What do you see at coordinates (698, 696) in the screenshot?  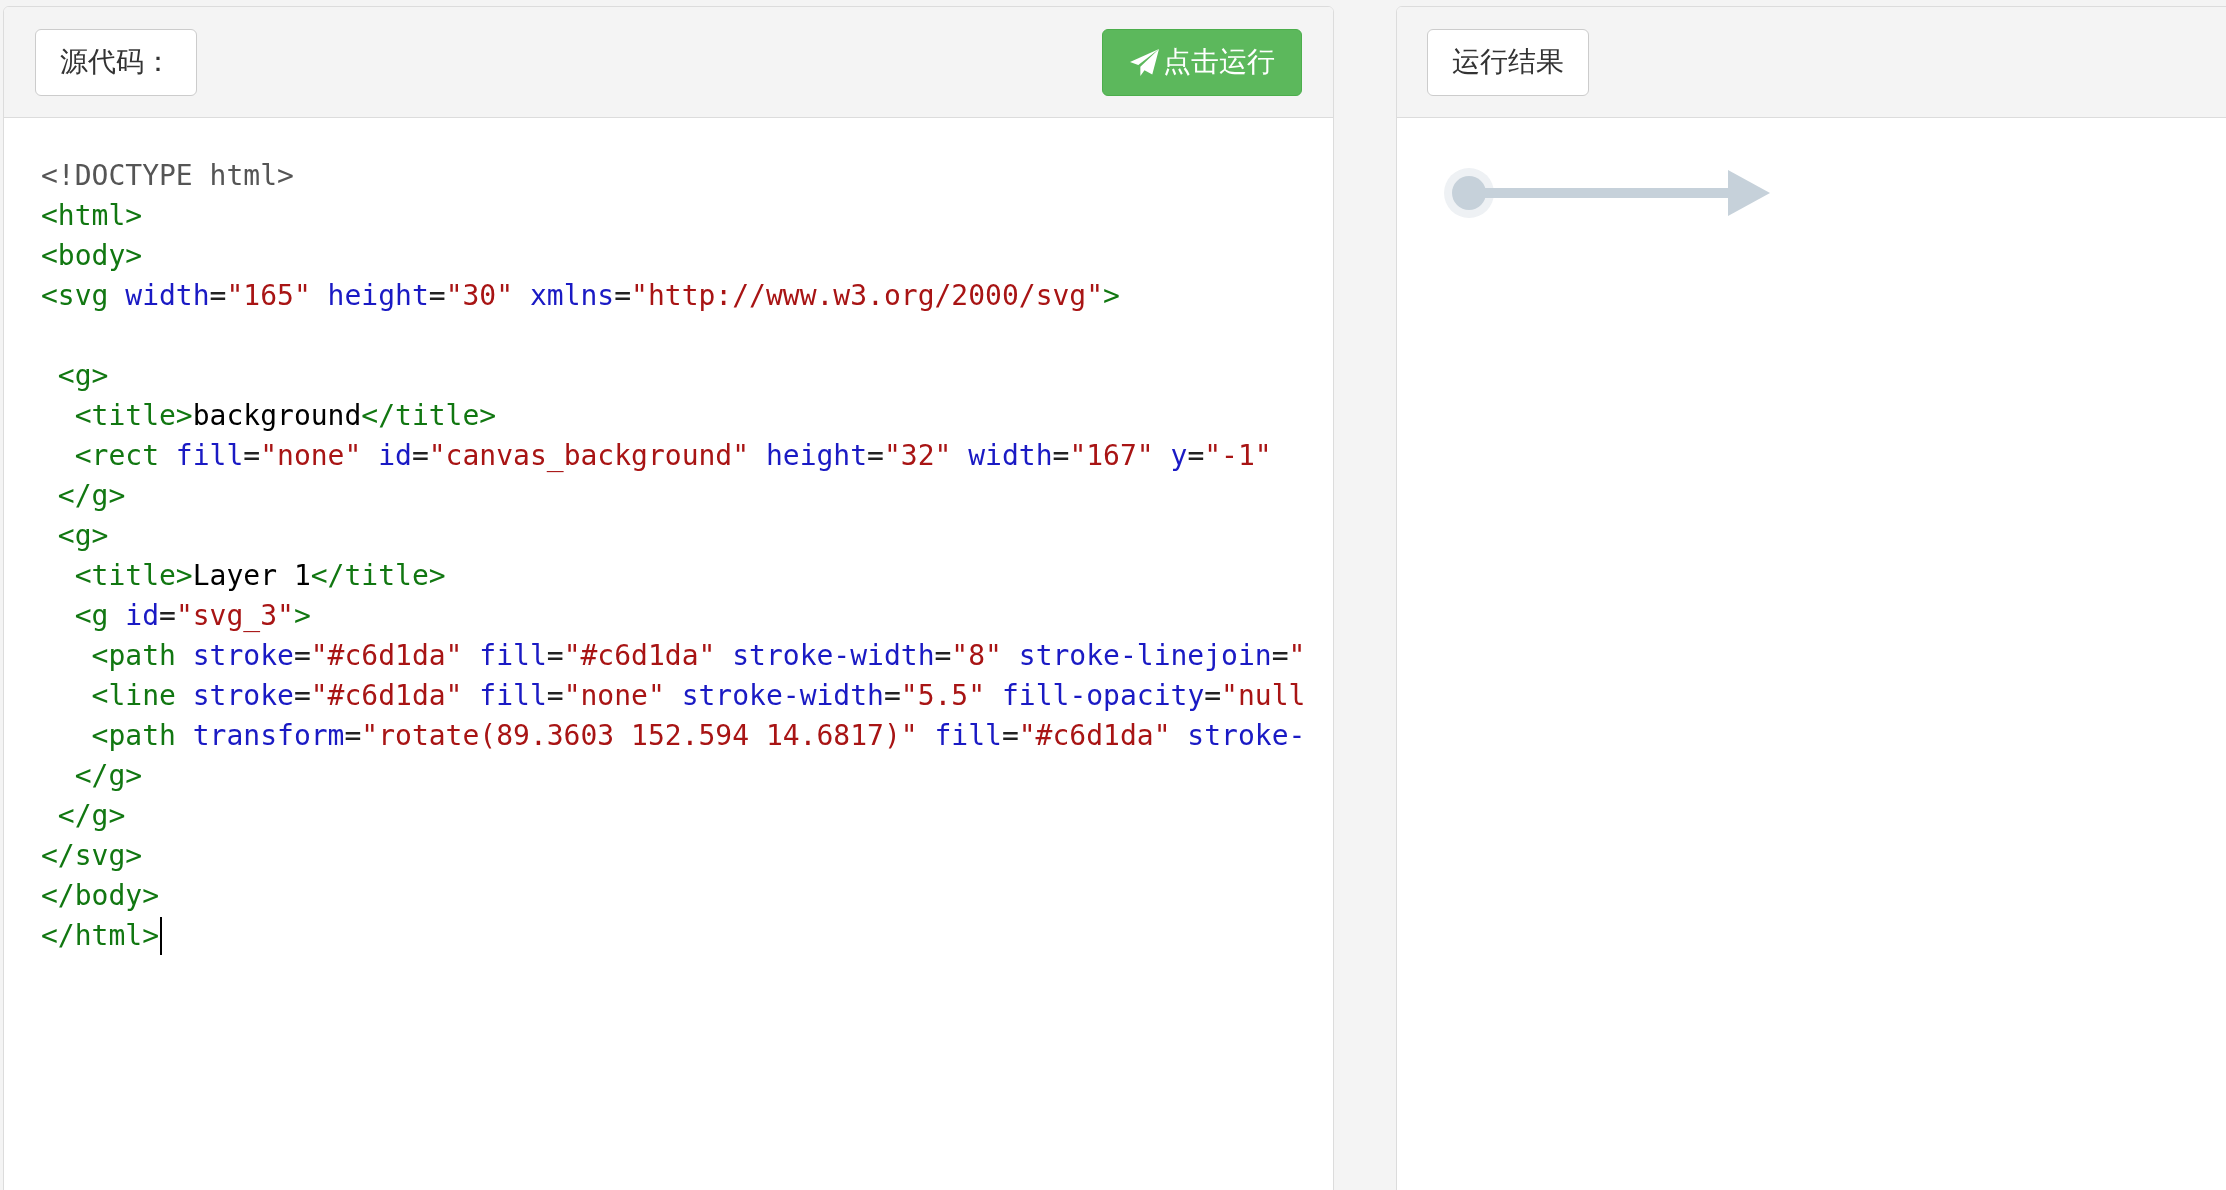 I see `code-line: <line stroke="#c6d1da" fill="none" stroke-width="5.5" fill-opacity="null` at bounding box center [698, 696].